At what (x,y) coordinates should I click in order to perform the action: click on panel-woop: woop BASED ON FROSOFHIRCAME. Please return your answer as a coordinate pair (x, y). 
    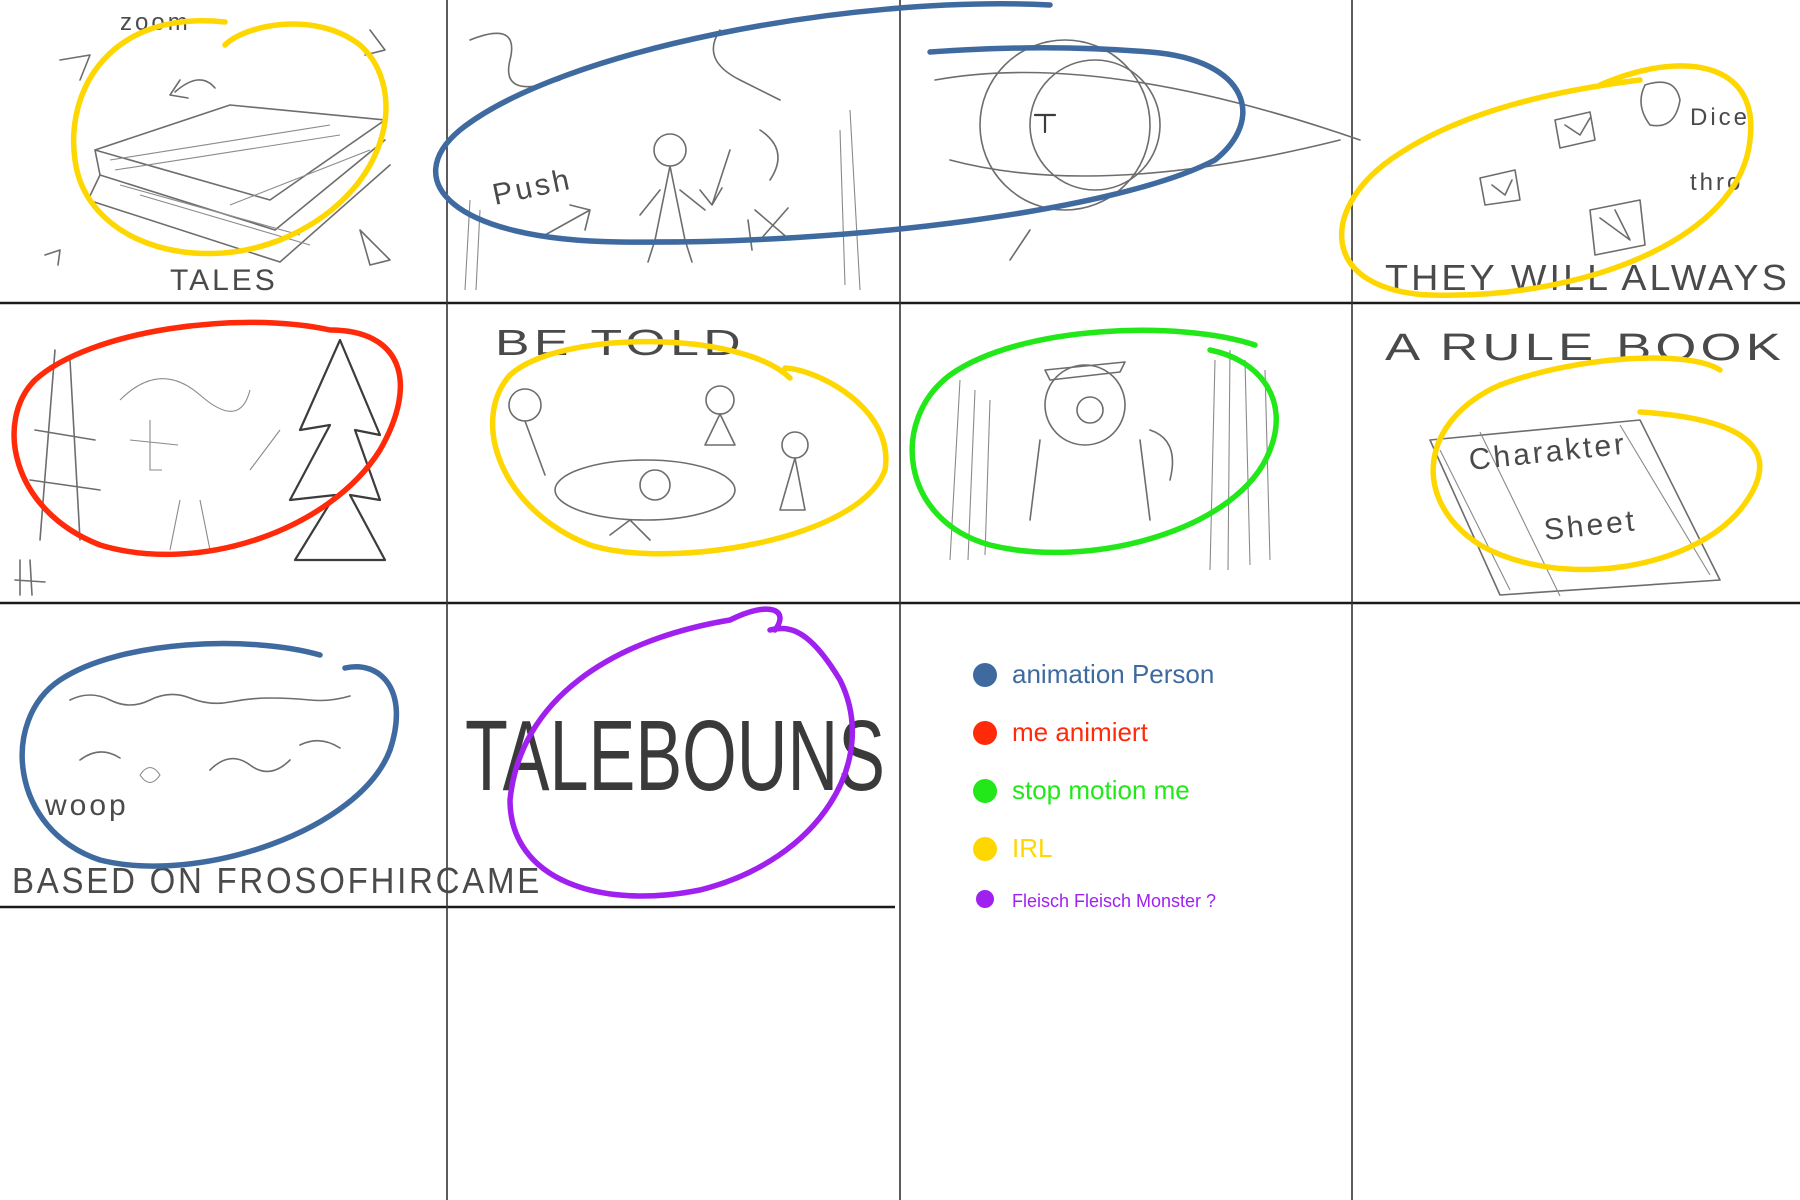
    Looking at the image, I should click on (277, 770).